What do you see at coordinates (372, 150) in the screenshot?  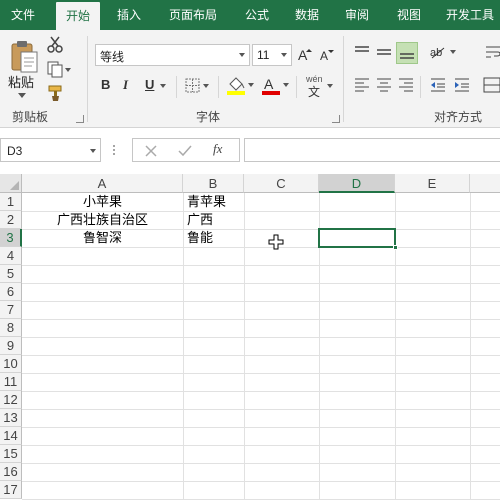 I see `formula-input` at bounding box center [372, 150].